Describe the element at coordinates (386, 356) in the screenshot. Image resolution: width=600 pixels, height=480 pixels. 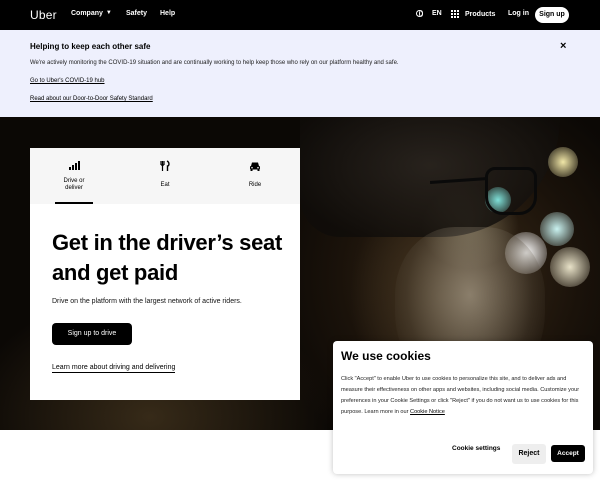
I see `cookie-title: We use cookies` at that location.